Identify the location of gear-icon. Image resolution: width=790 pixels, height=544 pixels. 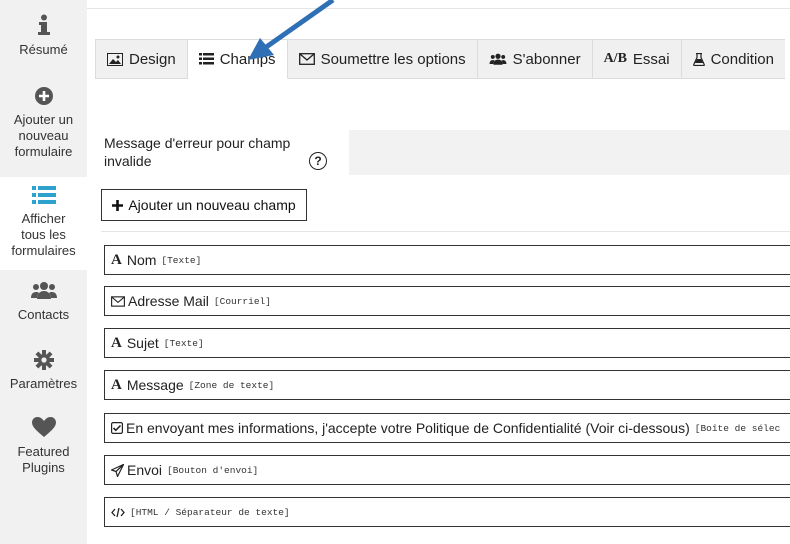
(43, 362).